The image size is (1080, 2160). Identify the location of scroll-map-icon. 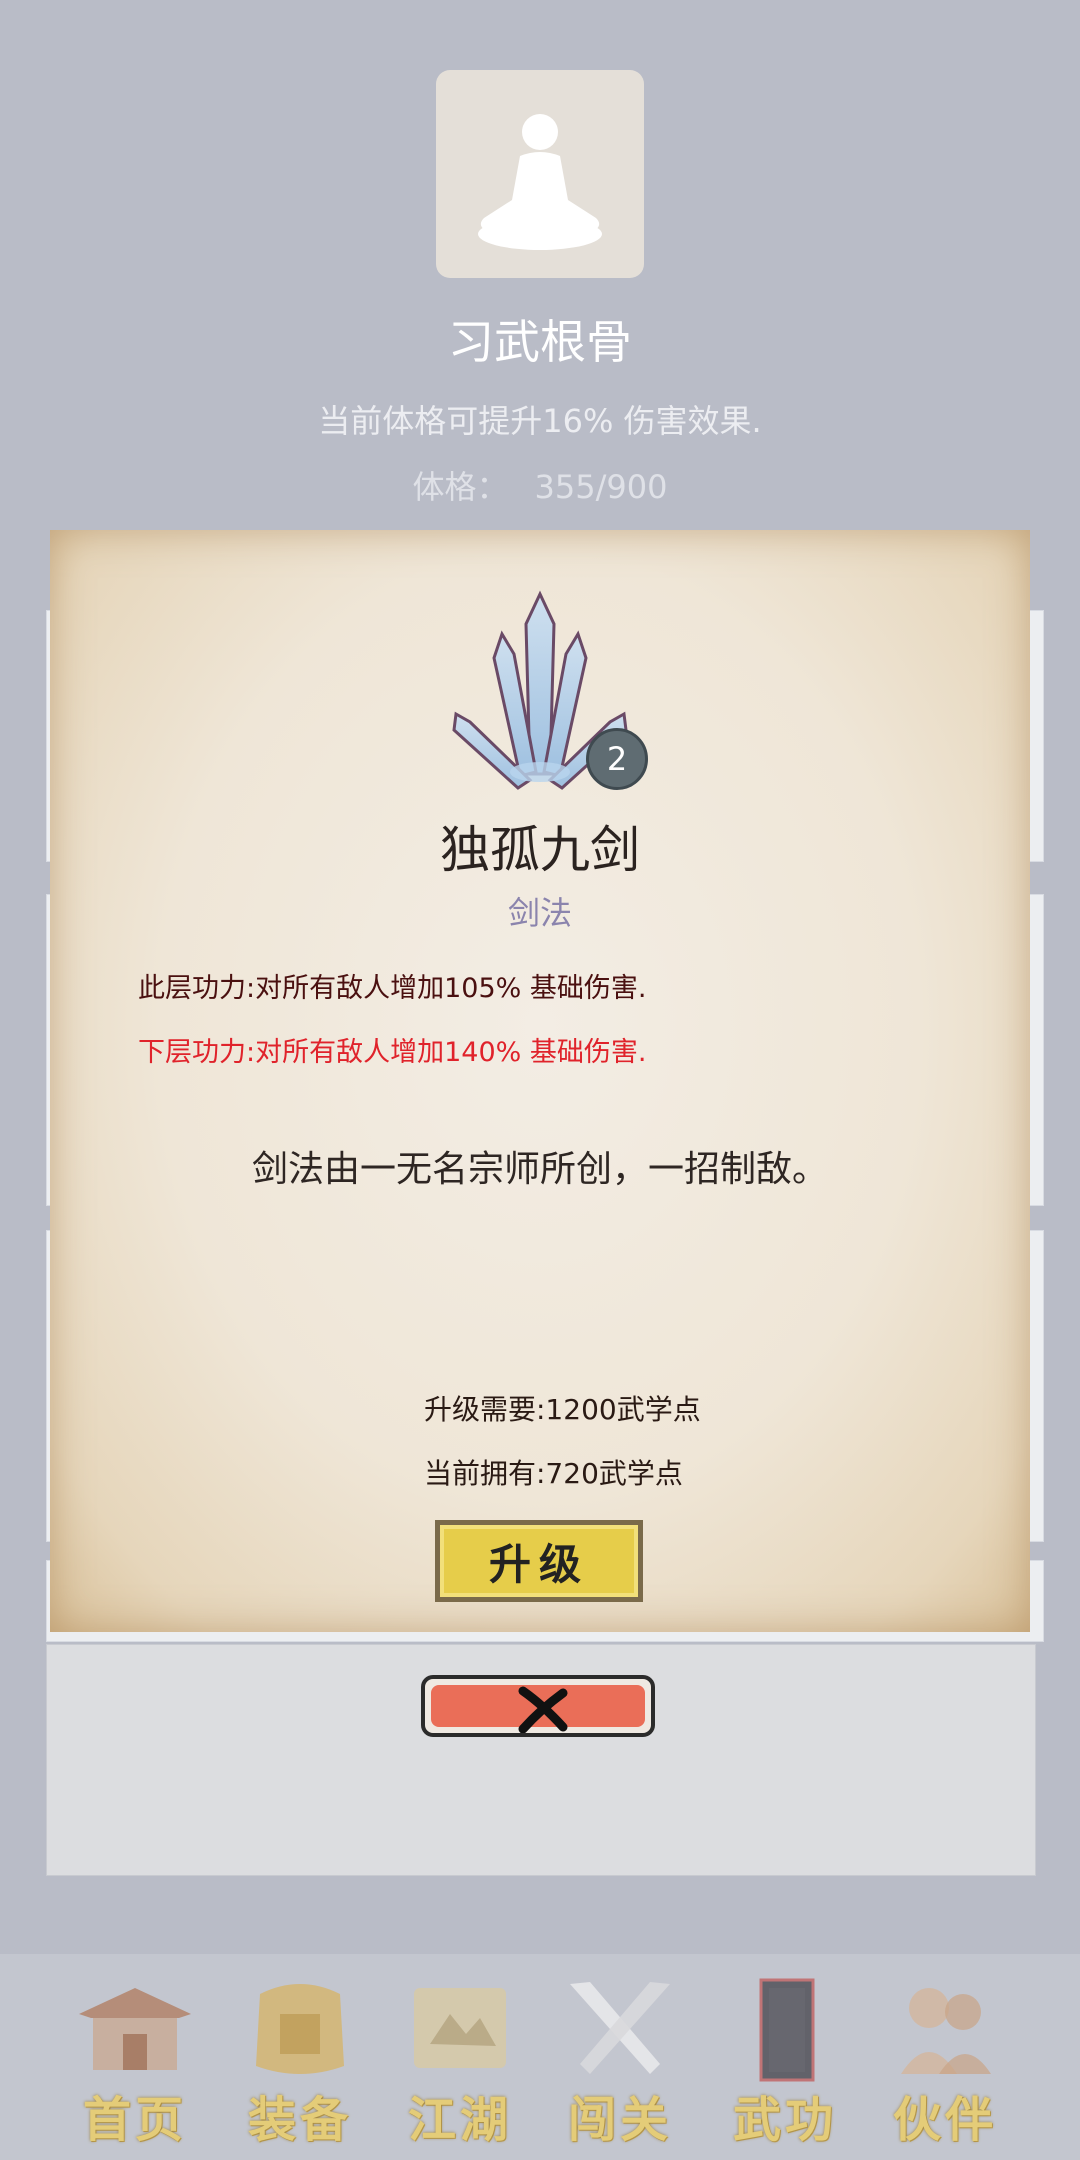
(460, 2028).